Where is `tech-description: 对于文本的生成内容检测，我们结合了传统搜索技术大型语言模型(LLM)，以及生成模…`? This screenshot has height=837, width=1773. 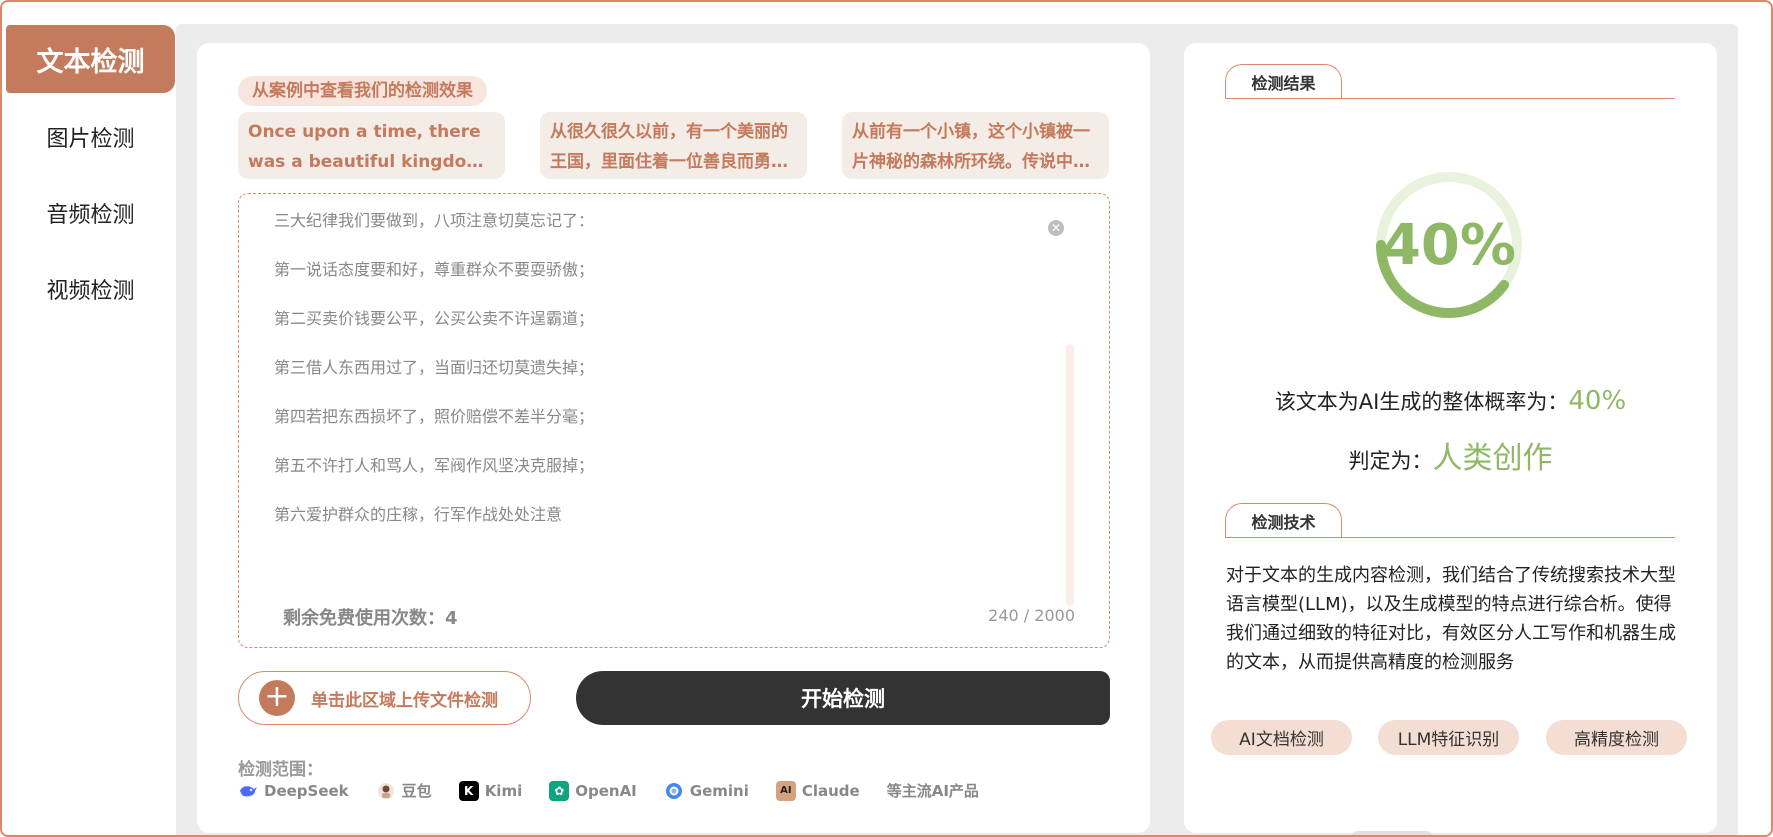 tech-description: 对于文本的生成内容检测，我们结合了传统搜索技术大型语言模型(LLM)，以及生成模… is located at coordinates (1451, 619).